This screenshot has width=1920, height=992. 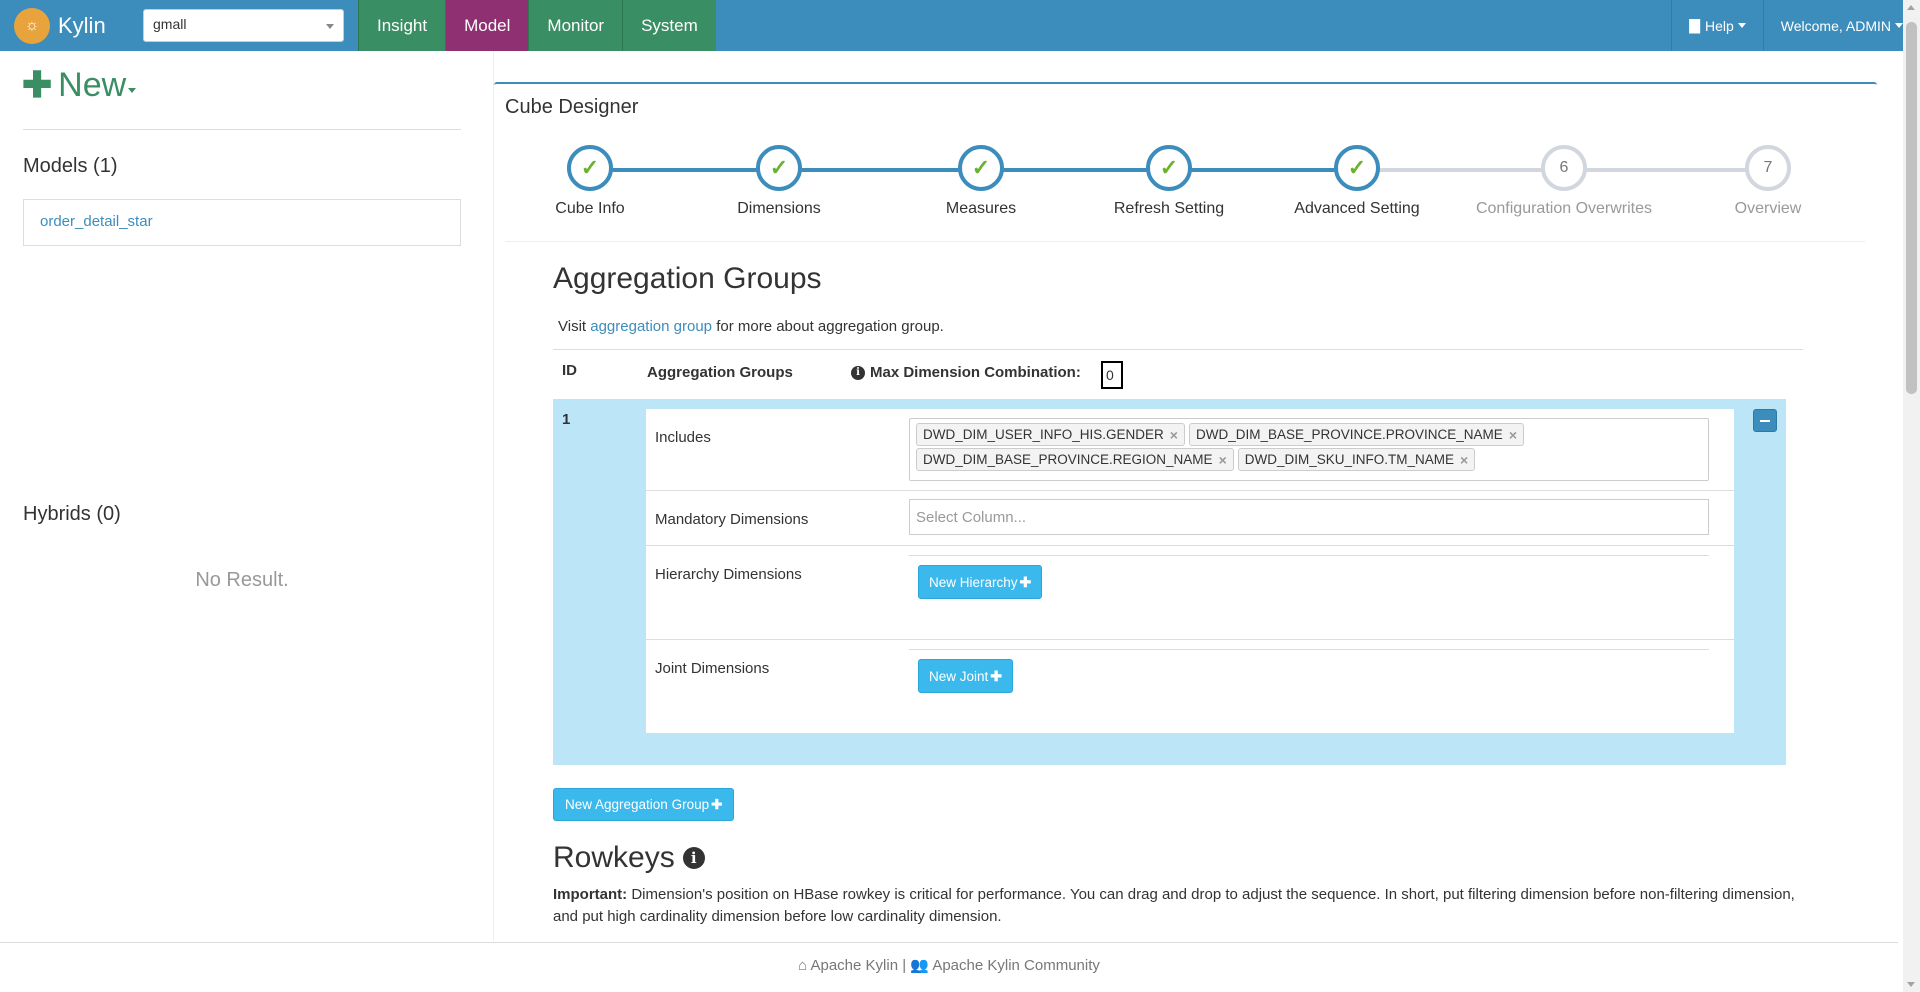 I want to click on mandatory-label: Mandatory Dimensions, so click(x=732, y=519).